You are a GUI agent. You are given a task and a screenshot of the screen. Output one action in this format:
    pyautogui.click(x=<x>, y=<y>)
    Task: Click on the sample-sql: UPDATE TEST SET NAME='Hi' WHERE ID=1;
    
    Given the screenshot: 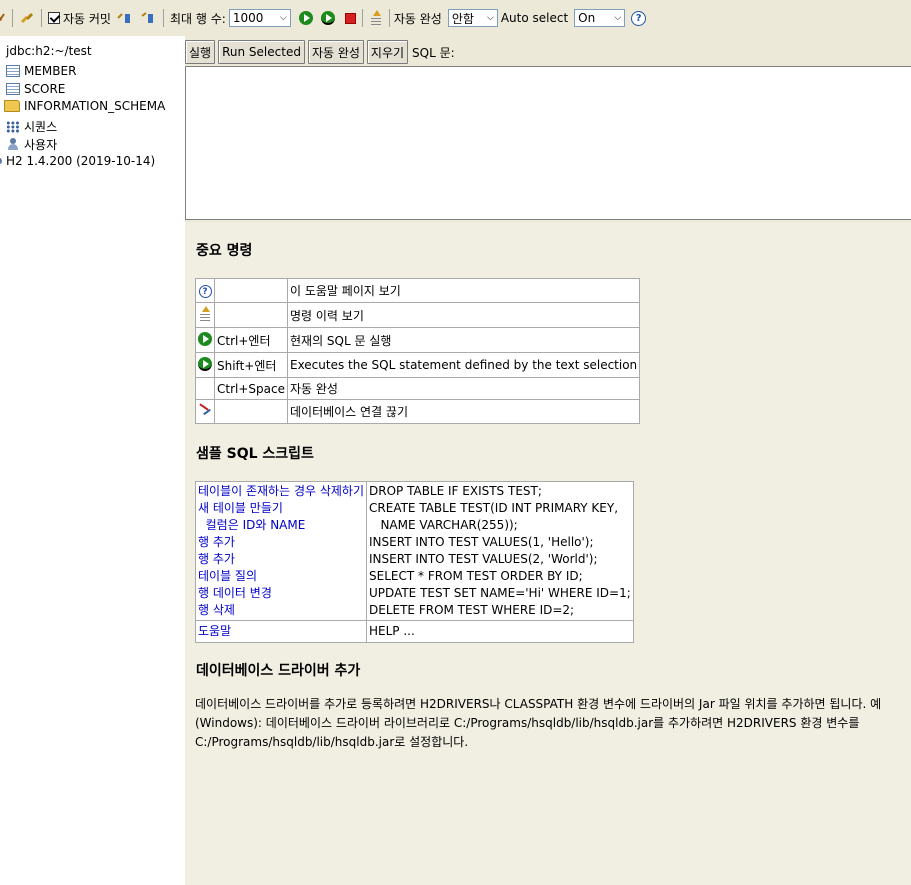 What is the action you would take?
    pyautogui.click(x=500, y=593)
    